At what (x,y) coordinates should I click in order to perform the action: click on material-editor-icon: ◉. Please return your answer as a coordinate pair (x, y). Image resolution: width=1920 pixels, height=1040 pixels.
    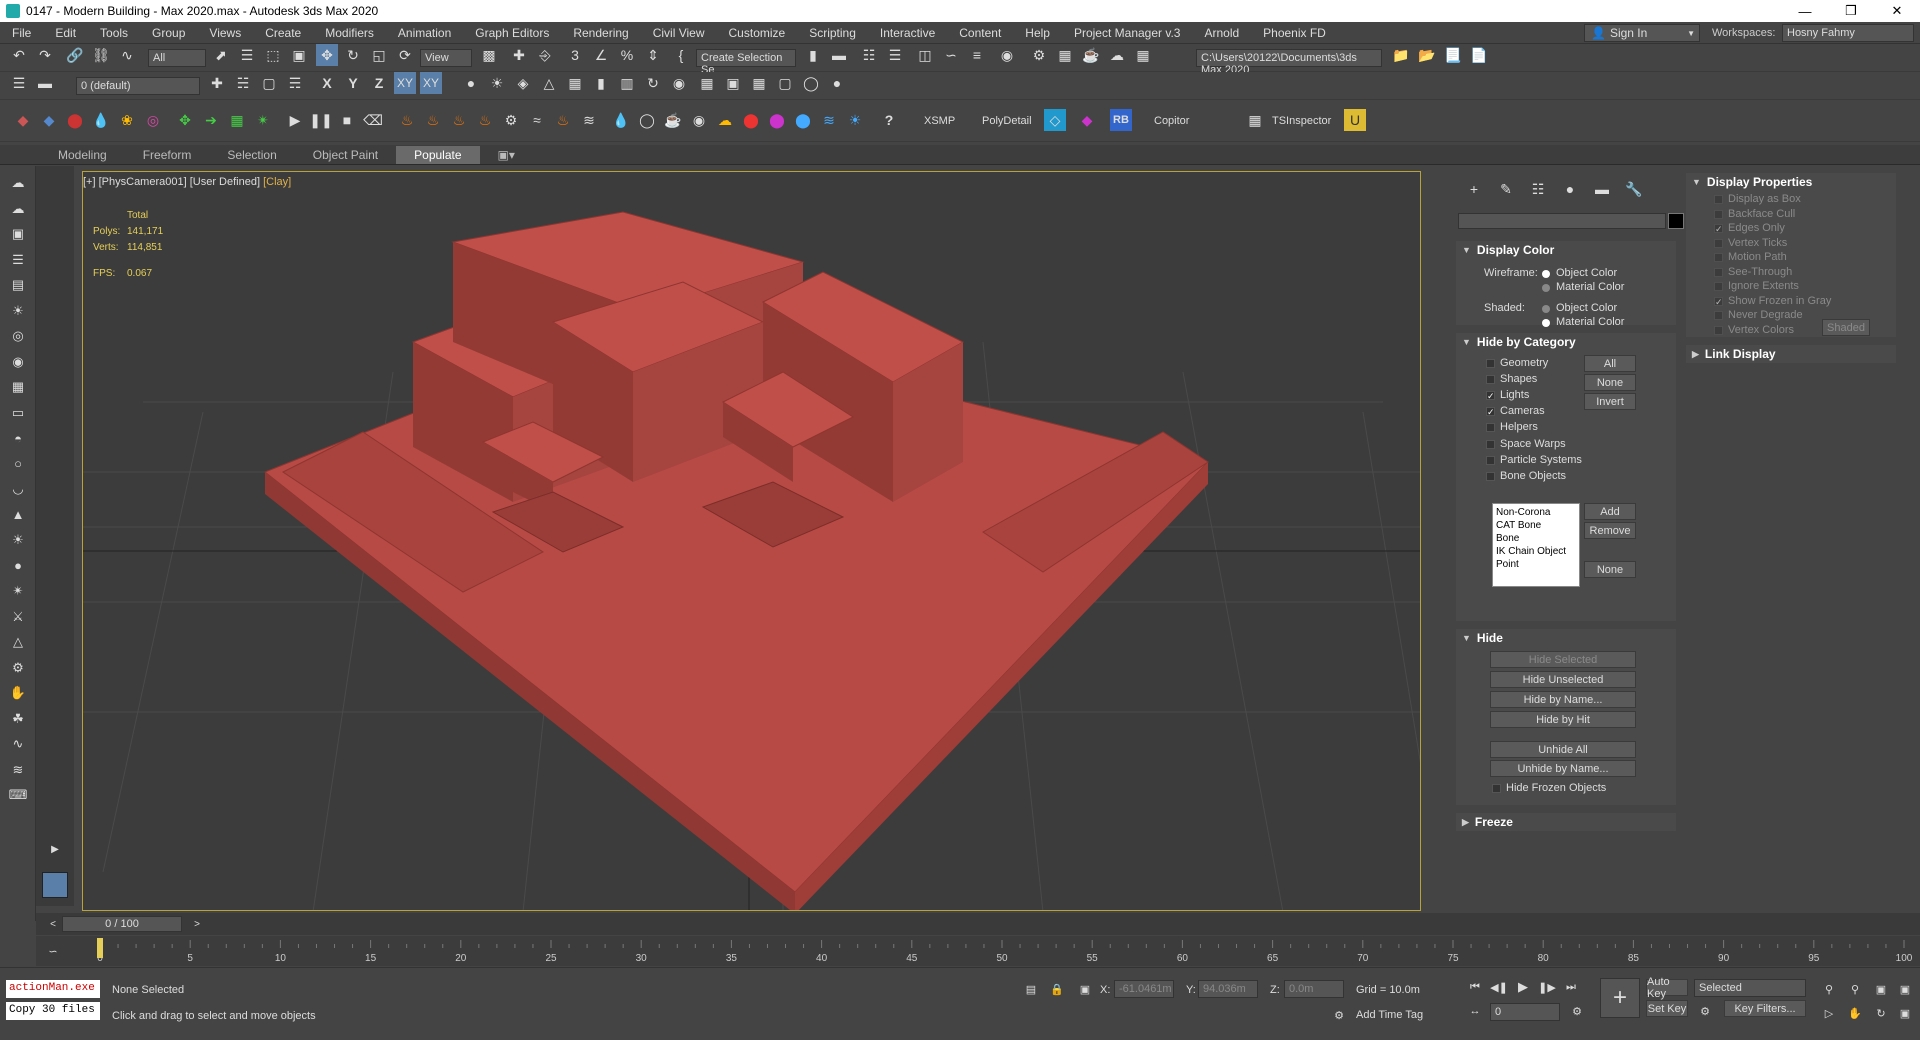
    Looking at the image, I should click on (1007, 55).